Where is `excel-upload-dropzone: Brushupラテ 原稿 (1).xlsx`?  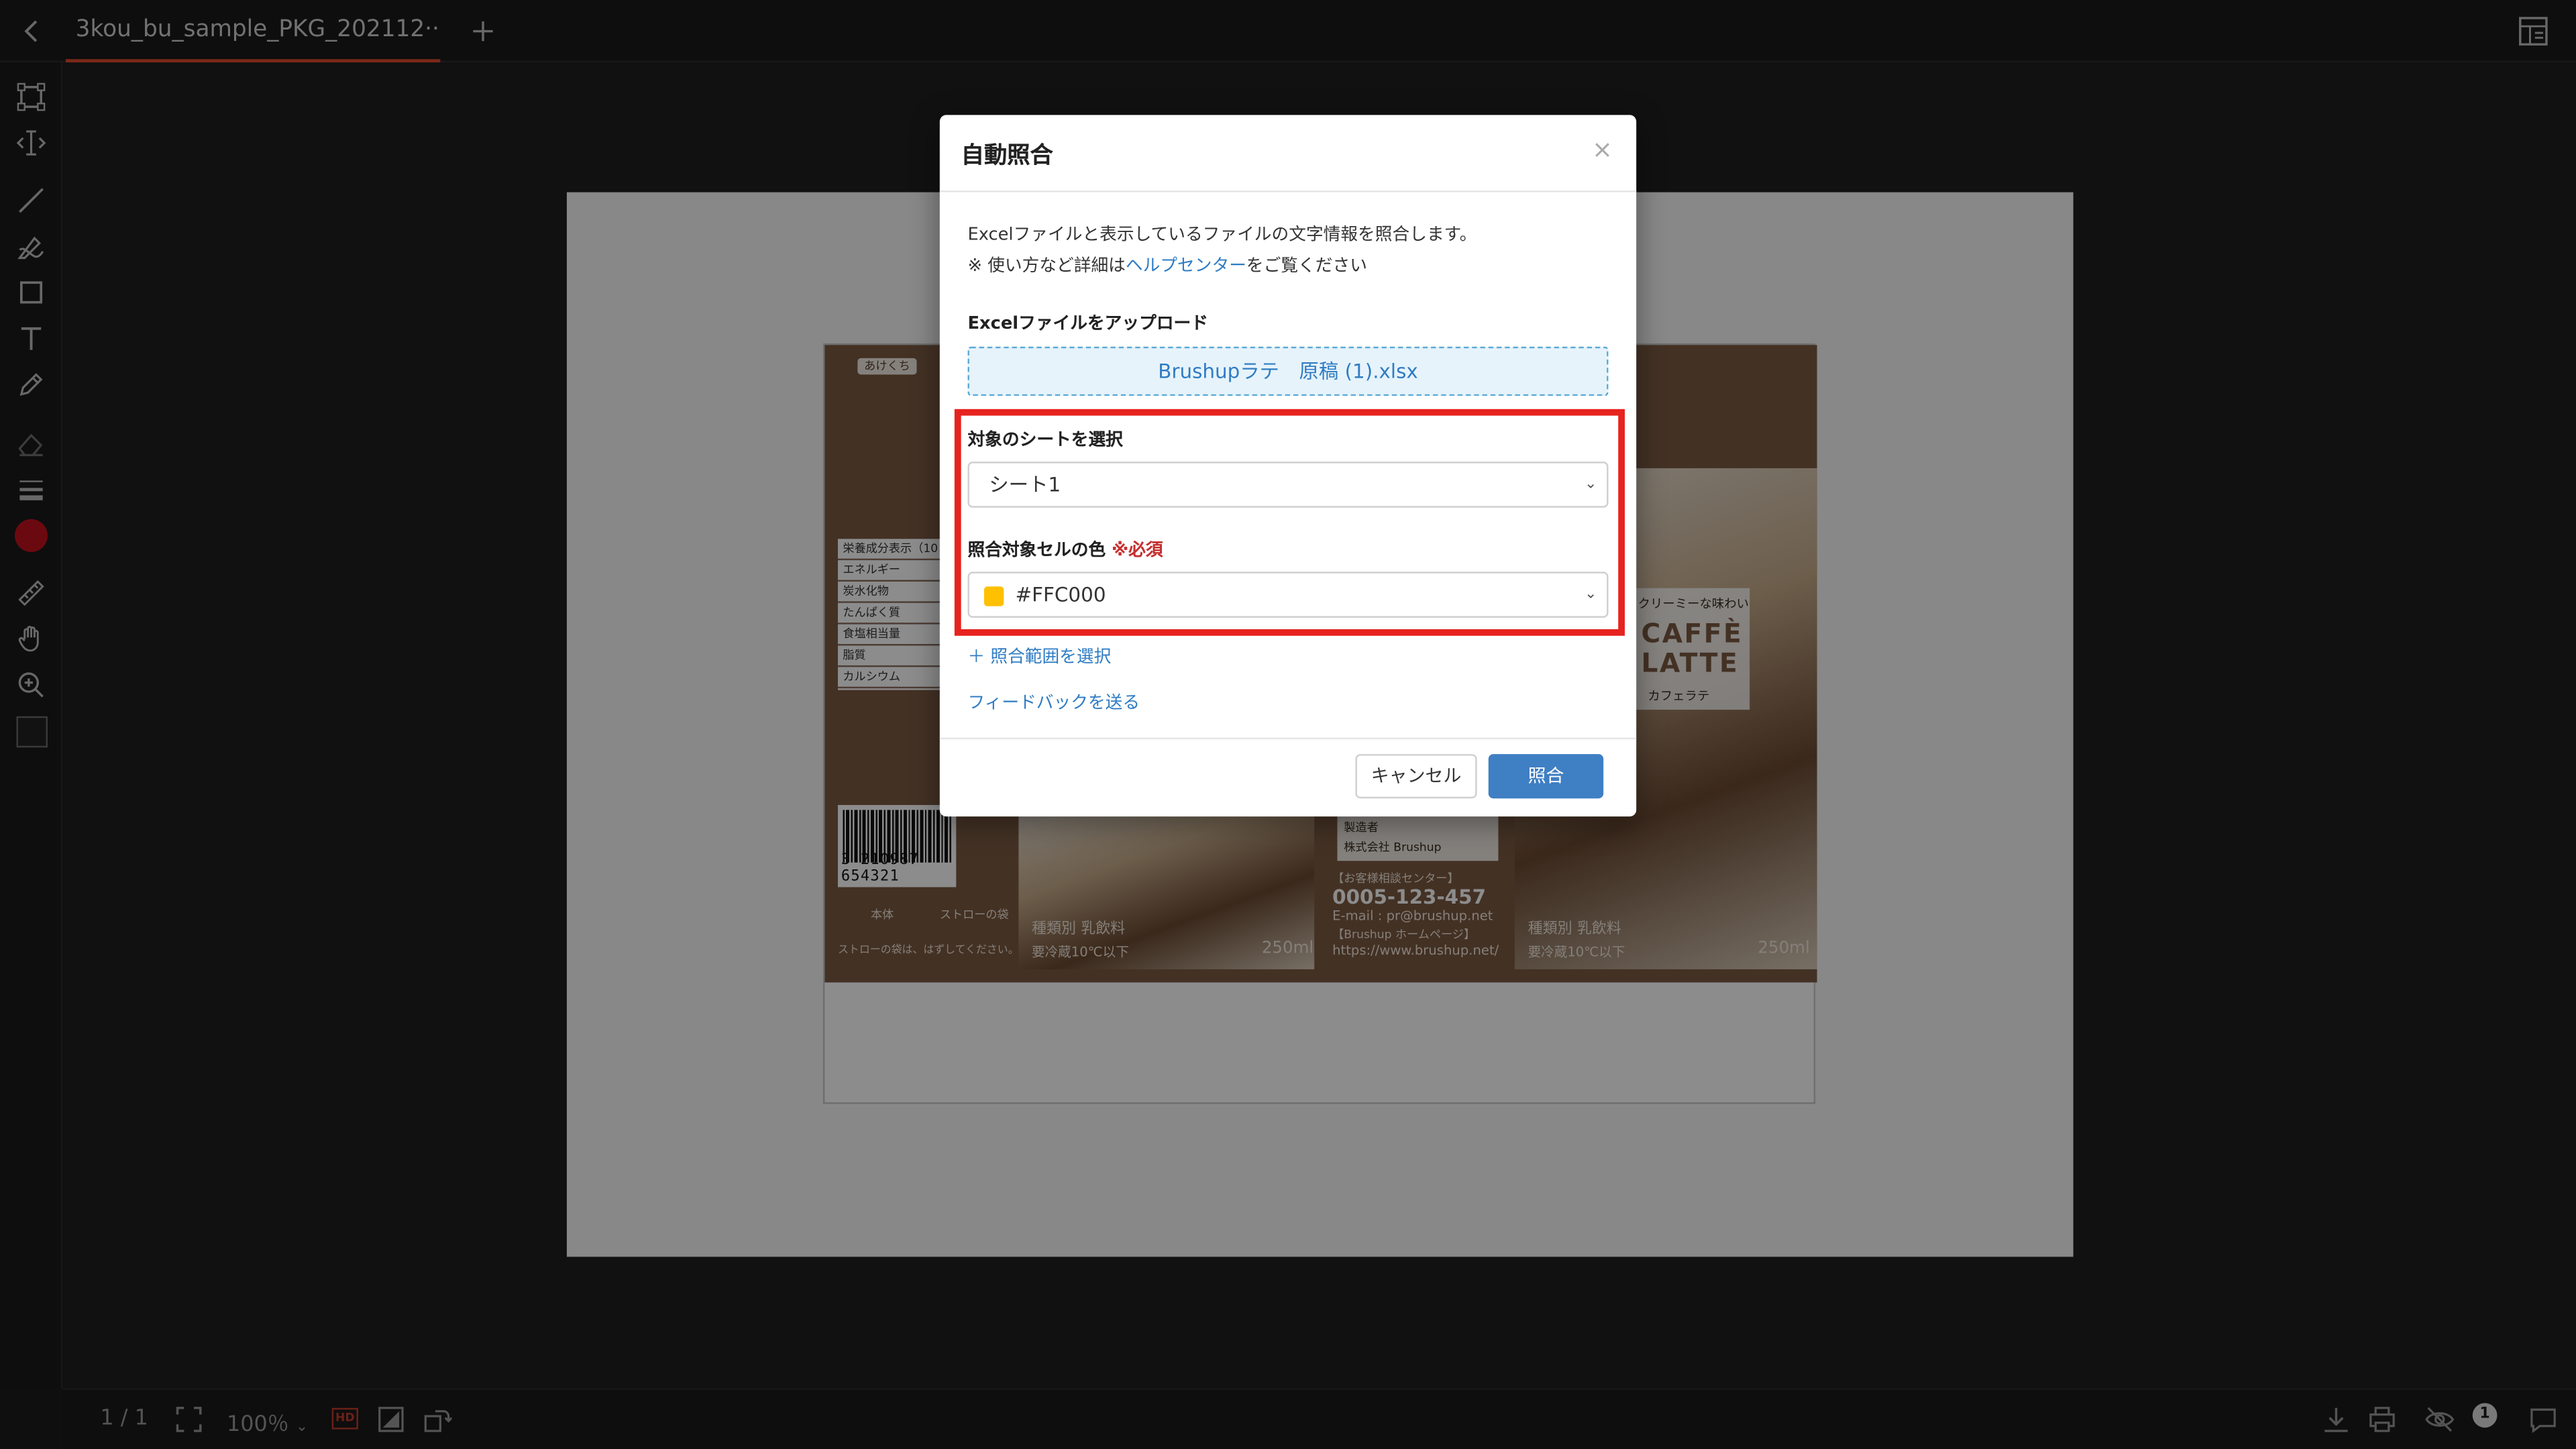 excel-upload-dropzone: Brushupラテ 原稿 (1).xlsx is located at coordinates (1288, 371).